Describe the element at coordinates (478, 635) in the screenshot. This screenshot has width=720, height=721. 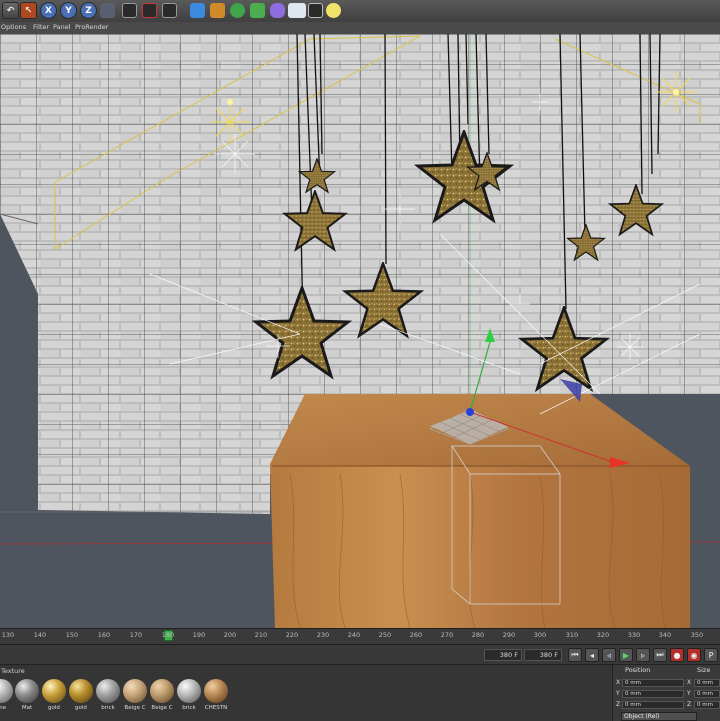
I see `timeline-tick: 280` at that location.